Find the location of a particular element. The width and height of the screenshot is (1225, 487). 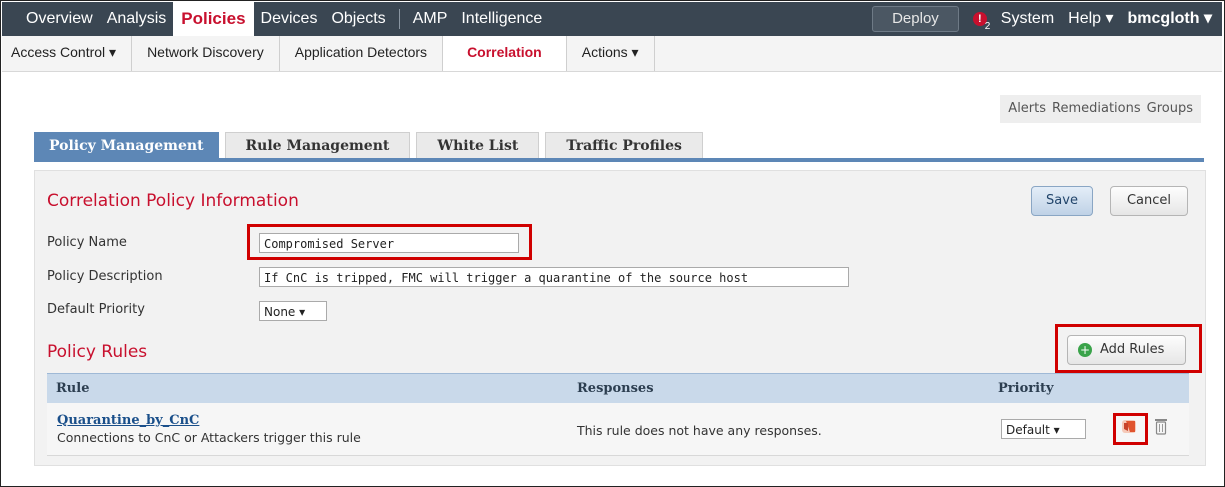

alert-icon: ! 2 is located at coordinates (981, 22).